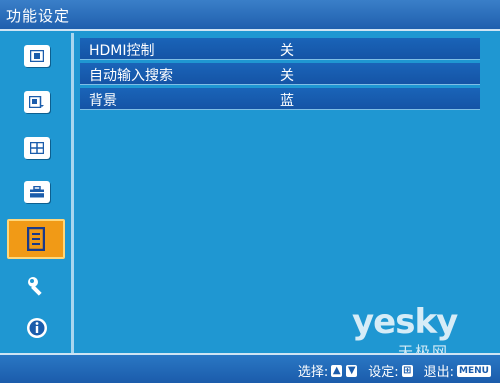 The height and width of the screenshot is (383, 500). I want to click on watermark: yesky 天极网, so click(405, 331).